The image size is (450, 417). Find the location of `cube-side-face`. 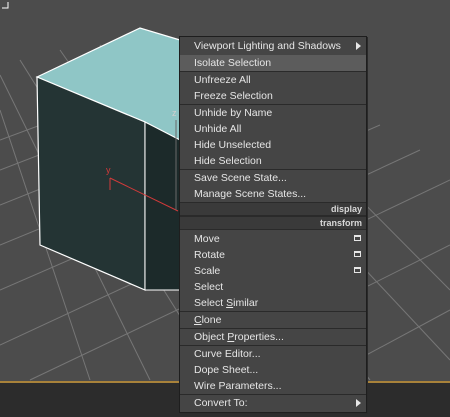

cube-side-face is located at coordinates (162, 206).